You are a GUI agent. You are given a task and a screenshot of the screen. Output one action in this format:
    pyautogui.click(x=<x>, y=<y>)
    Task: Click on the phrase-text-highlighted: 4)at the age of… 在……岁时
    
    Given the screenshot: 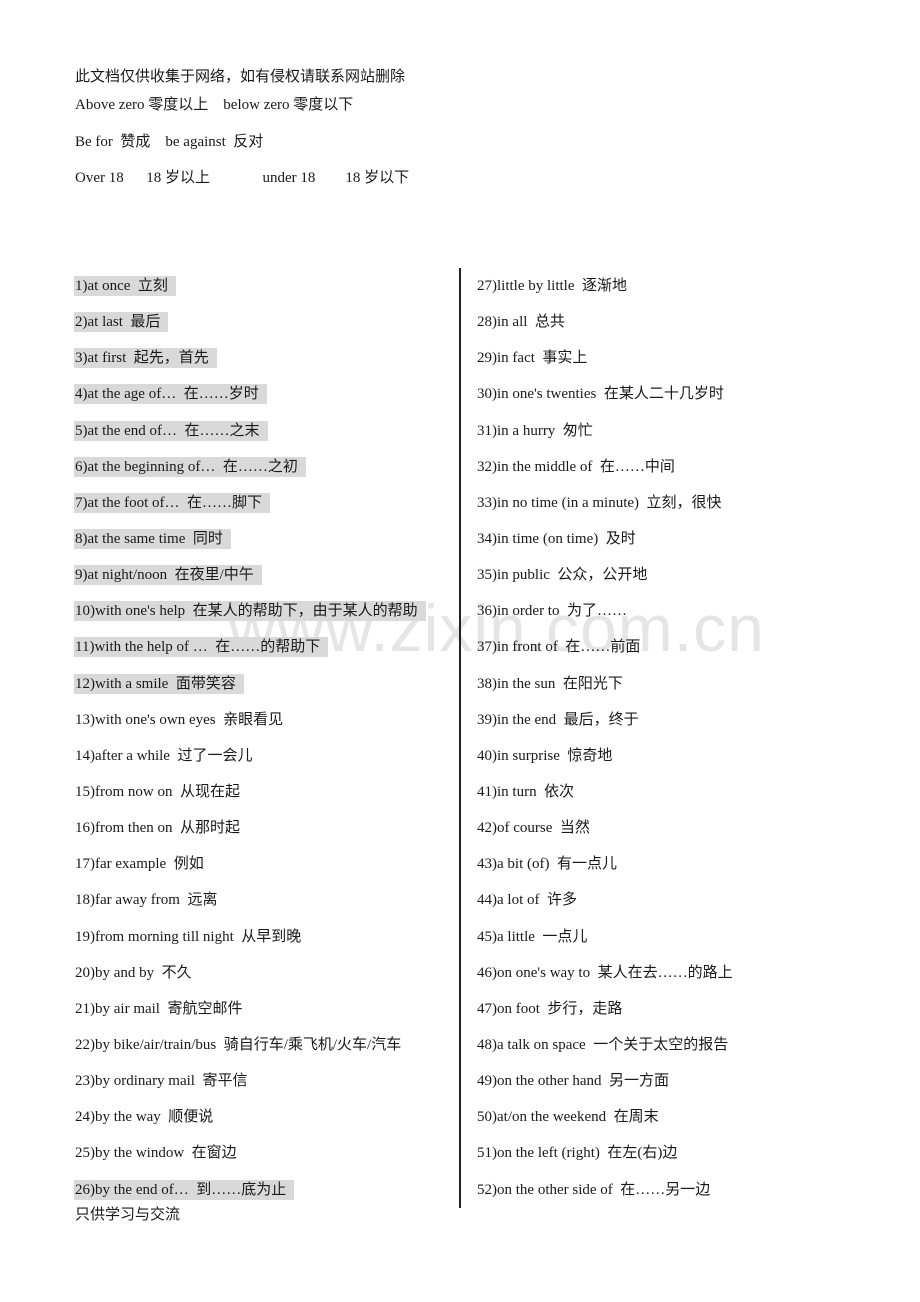 What is the action you would take?
    pyautogui.click(x=170, y=394)
    